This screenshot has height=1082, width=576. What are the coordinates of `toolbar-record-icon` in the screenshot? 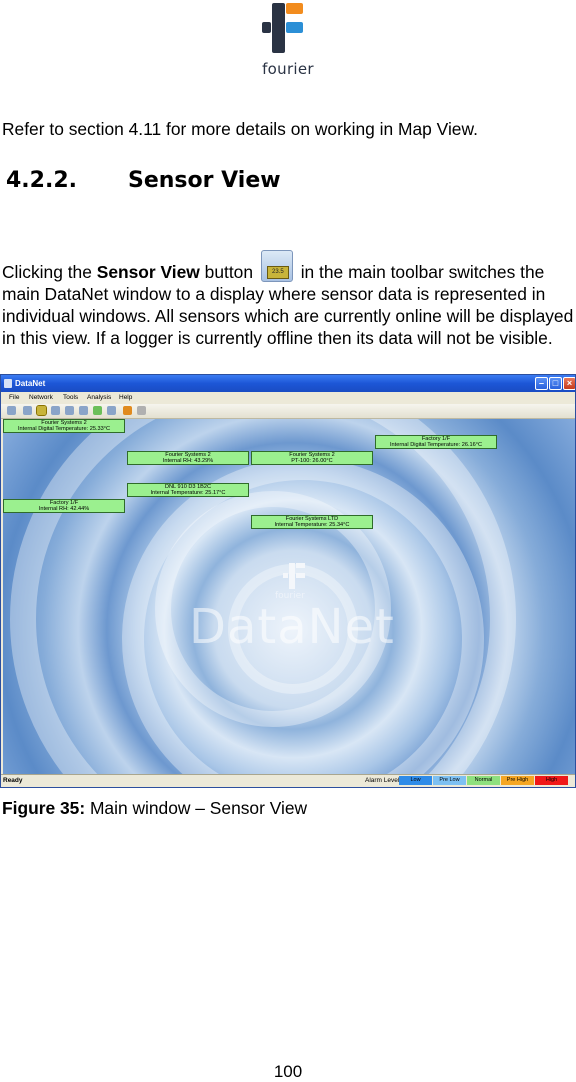 It's located at (97, 410).